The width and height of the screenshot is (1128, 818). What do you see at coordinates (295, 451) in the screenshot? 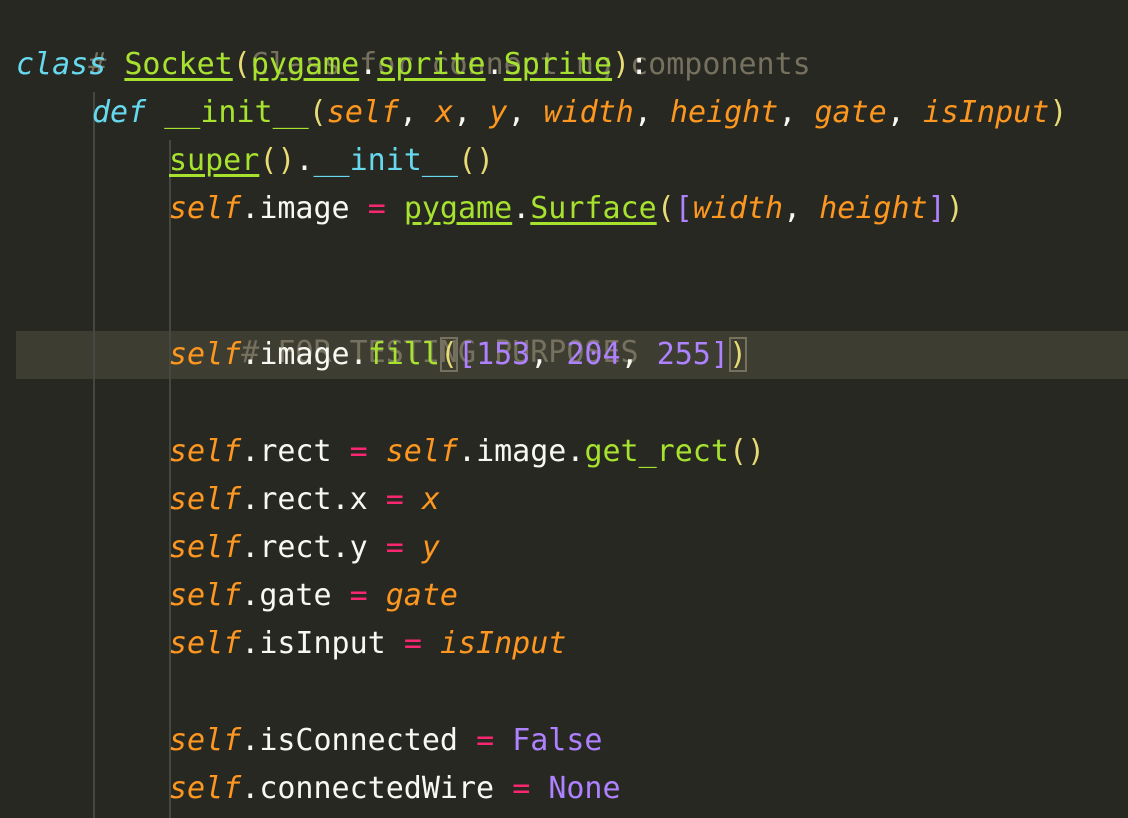
I see `attr-token: rect` at bounding box center [295, 451].